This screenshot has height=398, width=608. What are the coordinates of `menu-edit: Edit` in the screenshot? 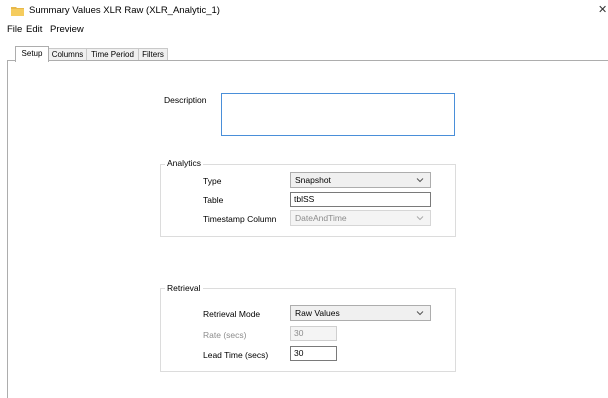 It's located at (34, 29).